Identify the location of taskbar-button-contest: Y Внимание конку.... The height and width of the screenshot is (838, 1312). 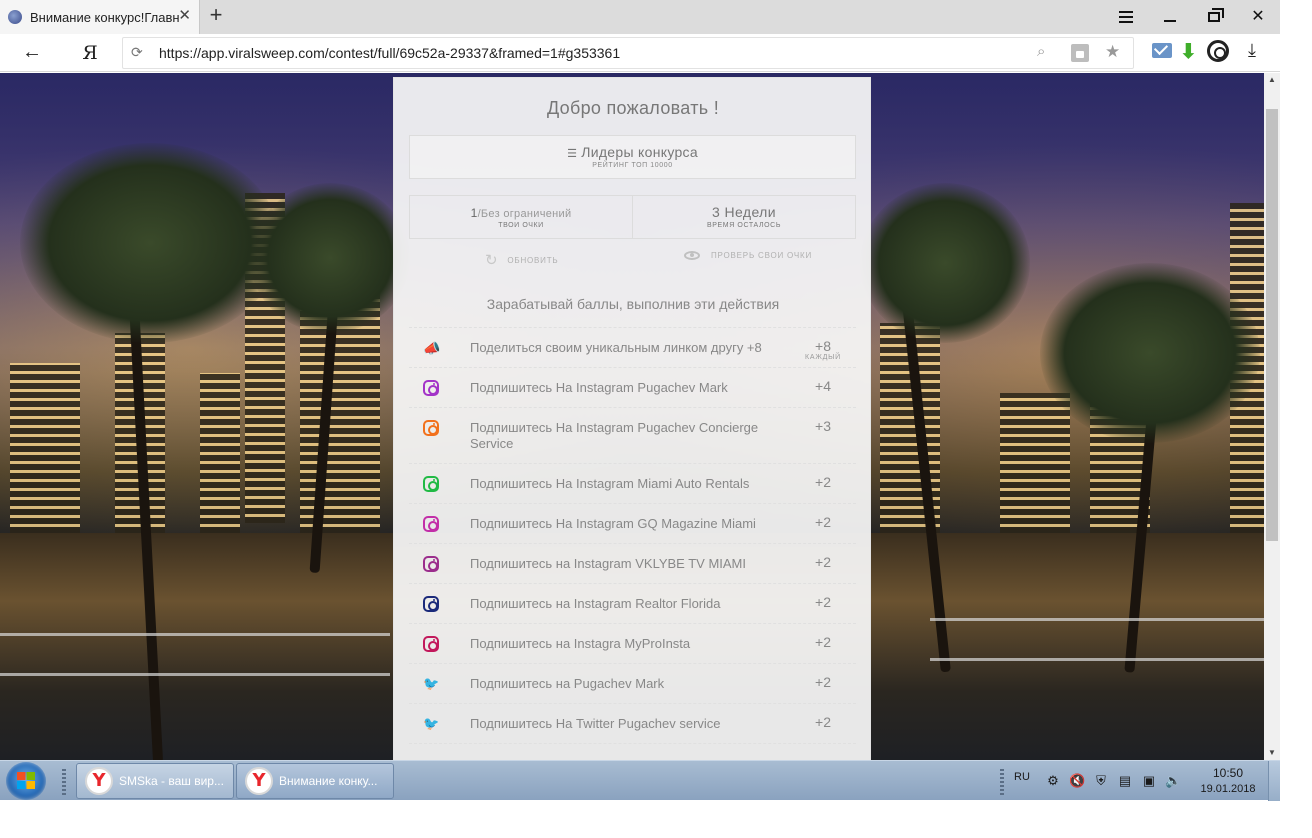
(315, 781).